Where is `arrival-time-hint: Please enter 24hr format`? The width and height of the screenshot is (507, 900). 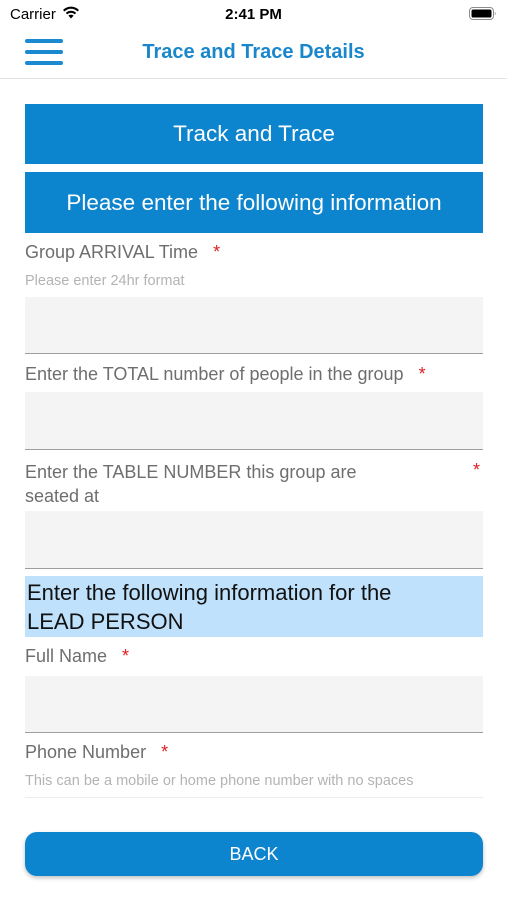 arrival-time-hint: Please enter 24hr format is located at coordinates (105, 281).